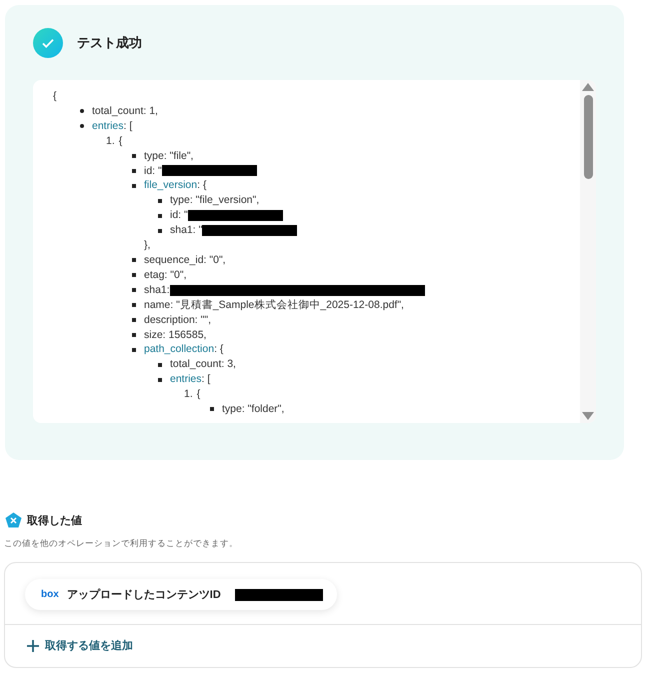 Image resolution: width=646 pixels, height=690 pixels. I want to click on json-text: sha1:, so click(157, 290).